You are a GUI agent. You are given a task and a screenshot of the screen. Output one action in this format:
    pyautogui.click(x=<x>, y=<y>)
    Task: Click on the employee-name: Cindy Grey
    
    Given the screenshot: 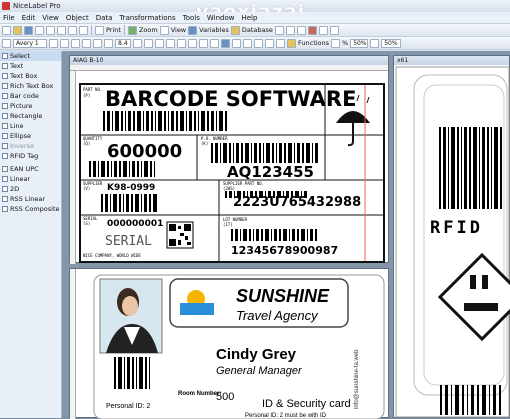 What is the action you would take?
    pyautogui.click(x=256, y=354)
    